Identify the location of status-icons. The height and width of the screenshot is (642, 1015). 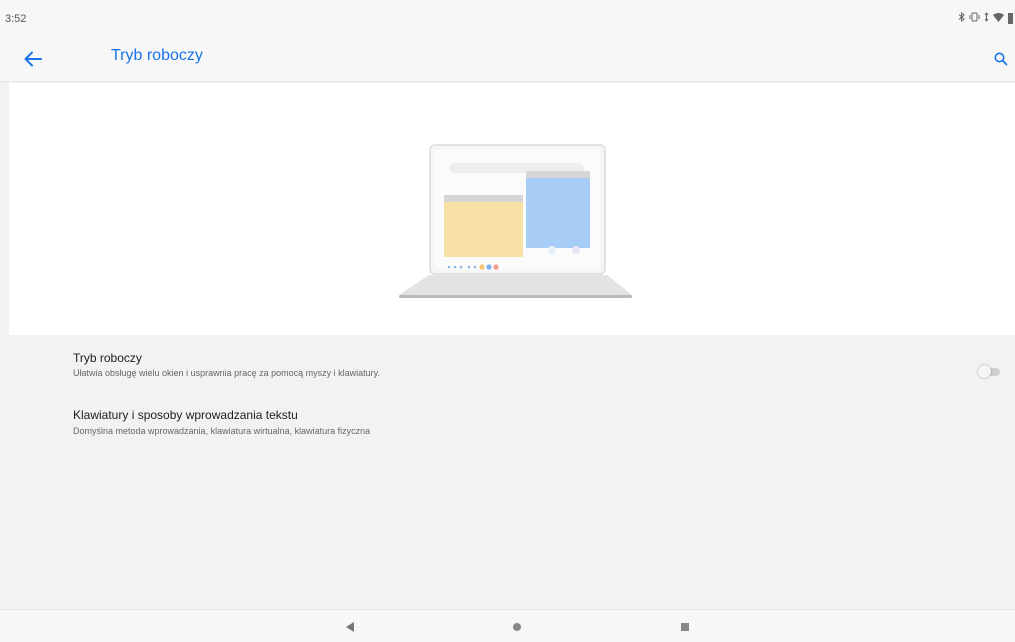
(985, 18).